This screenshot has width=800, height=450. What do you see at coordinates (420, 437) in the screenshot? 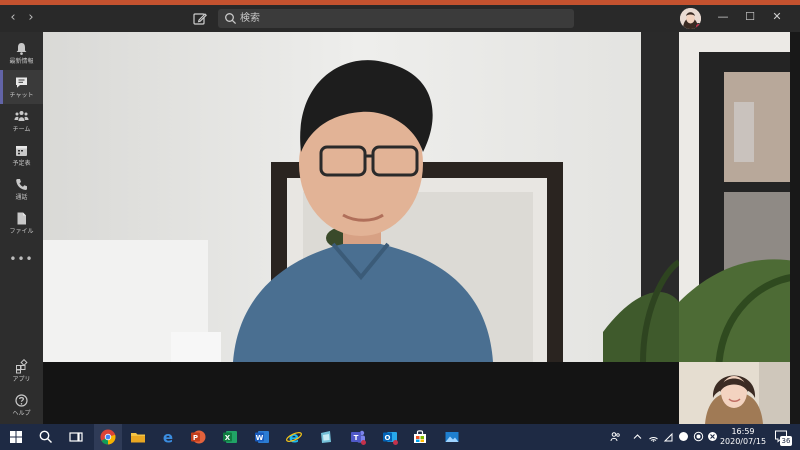
I see `store-icon` at bounding box center [420, 437].